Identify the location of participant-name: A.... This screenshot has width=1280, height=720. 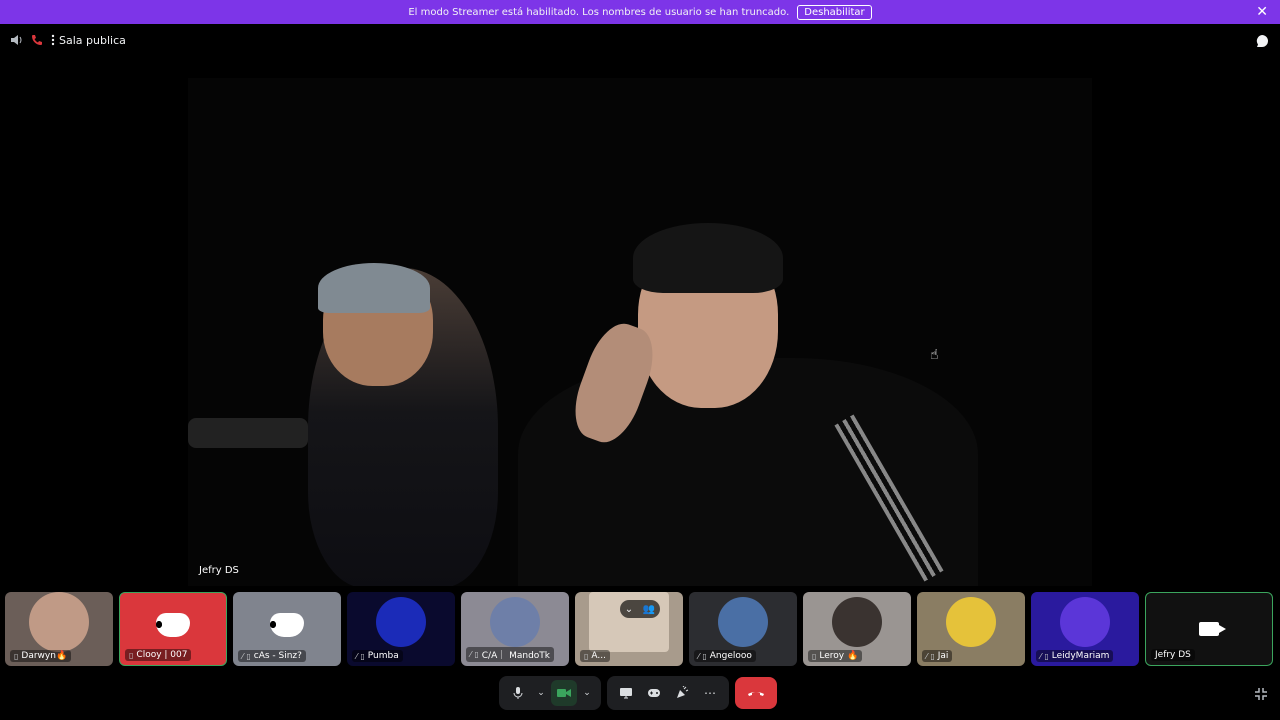
(598, 656).